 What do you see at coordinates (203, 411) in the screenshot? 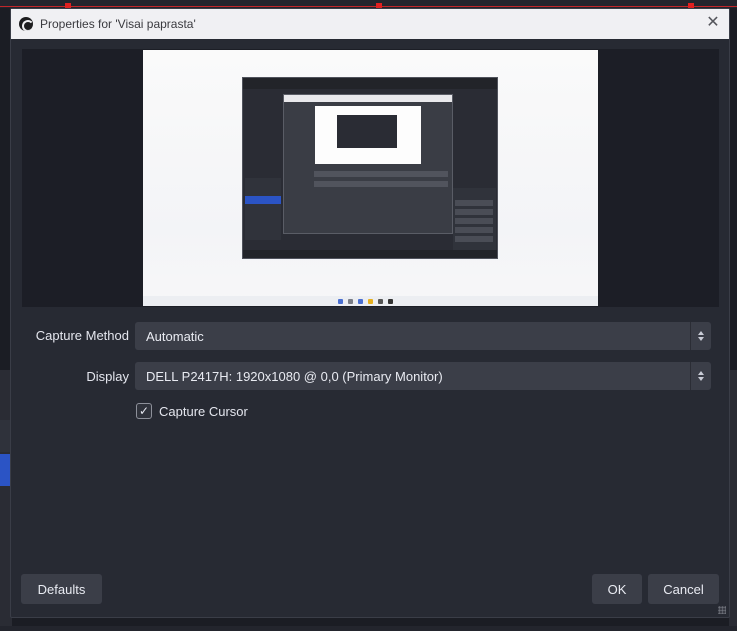
I see `capture-cursor-label: Capture Cursor` at bounding box center [203, 411].